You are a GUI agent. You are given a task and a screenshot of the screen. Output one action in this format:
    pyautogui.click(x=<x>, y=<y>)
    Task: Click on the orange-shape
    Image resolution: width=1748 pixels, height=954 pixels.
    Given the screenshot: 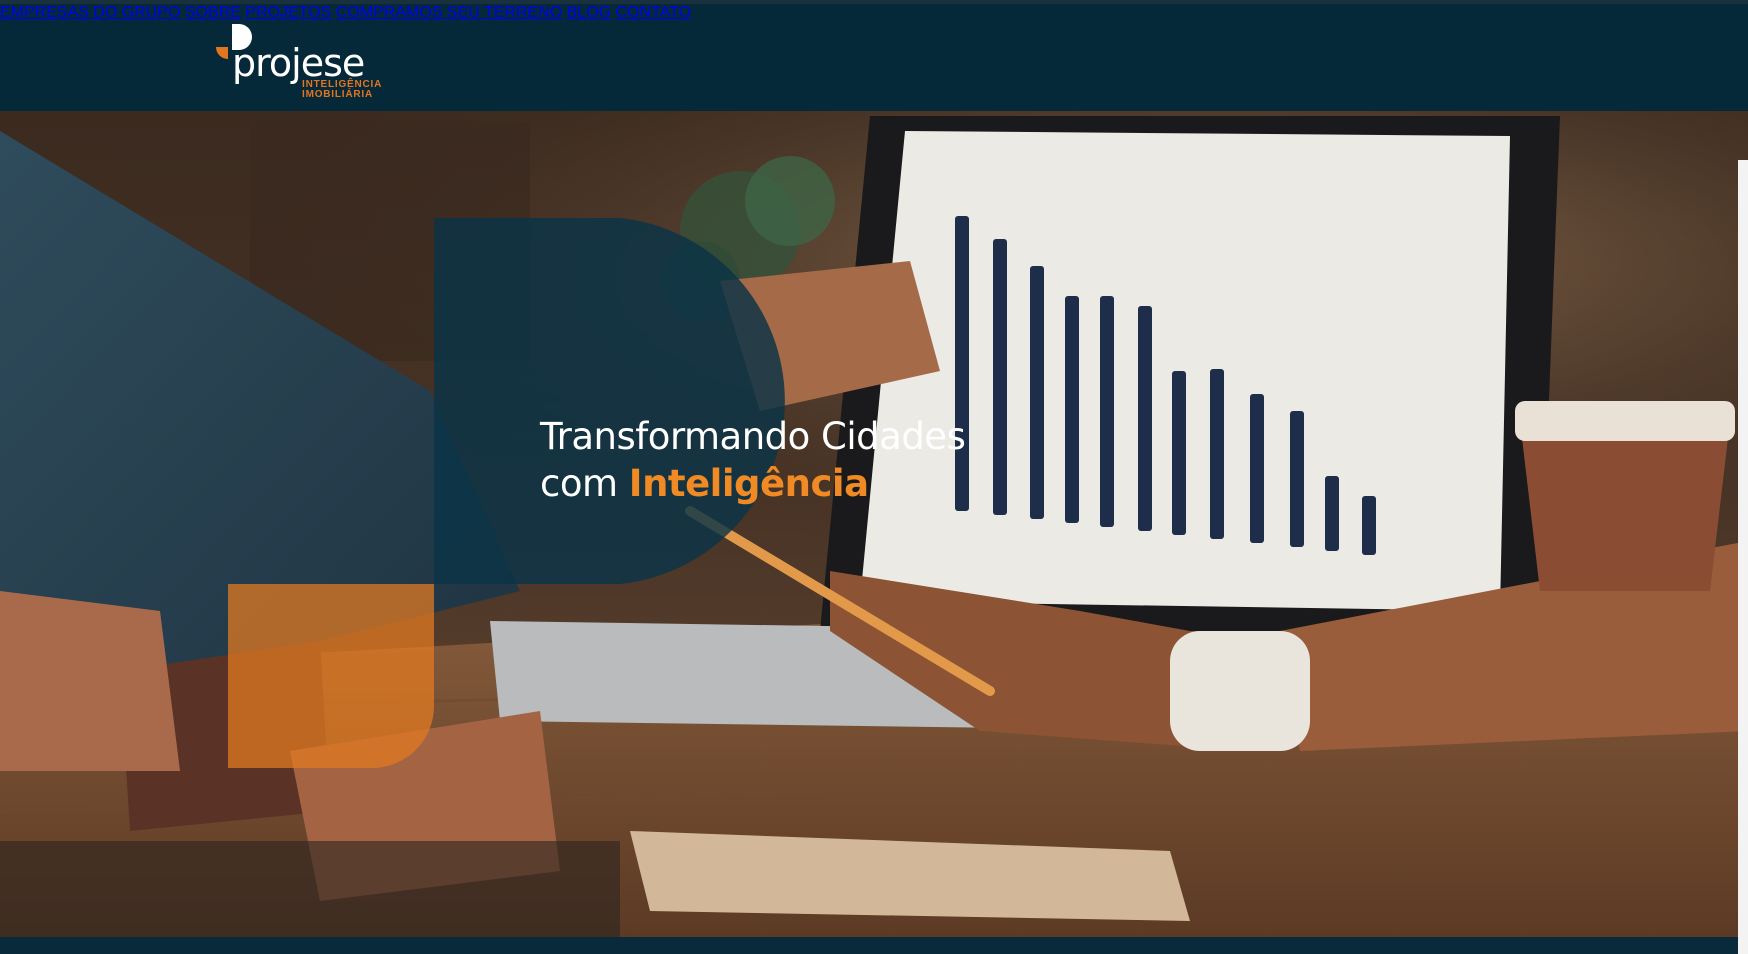 What is the action you would take?
    pyautogui.click(x=331, y=676)
    